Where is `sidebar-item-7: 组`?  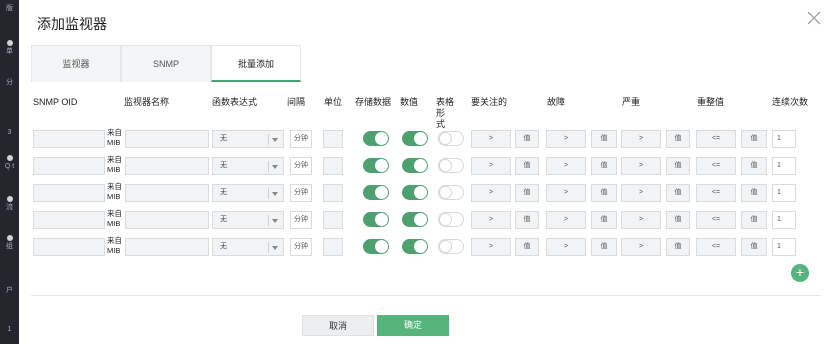 sidebar-item-7: 组 is located at coordinates (9, 243).